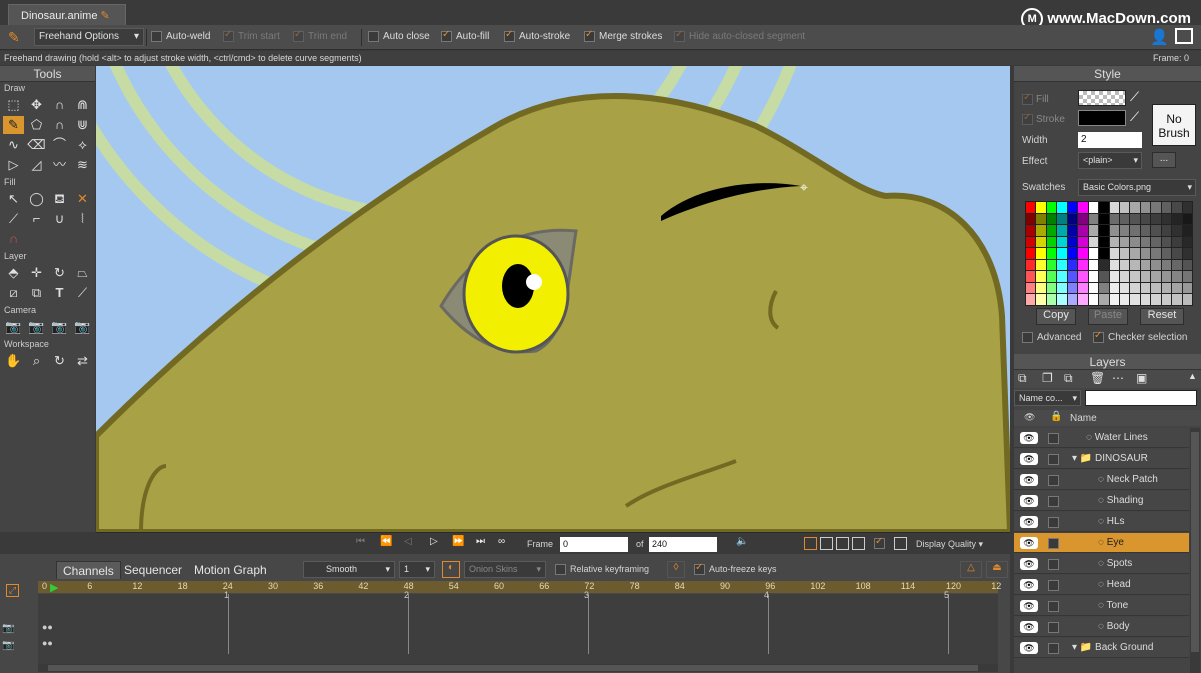 This screenshot has width=1201, height=673. What do you see at coordinates (509, 35) in the screenshot?
I see `auto-stroke-checkbox` at bounding box center [509, 35].